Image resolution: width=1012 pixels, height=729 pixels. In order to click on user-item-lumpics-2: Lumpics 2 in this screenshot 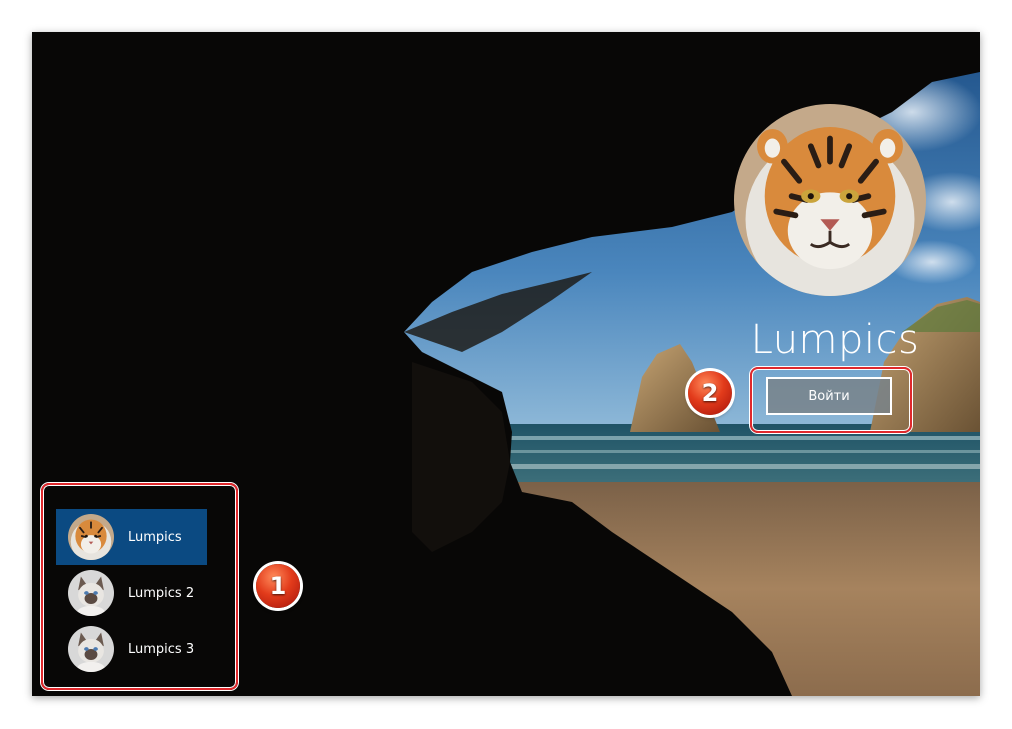, I will do `click(131, 593)`.